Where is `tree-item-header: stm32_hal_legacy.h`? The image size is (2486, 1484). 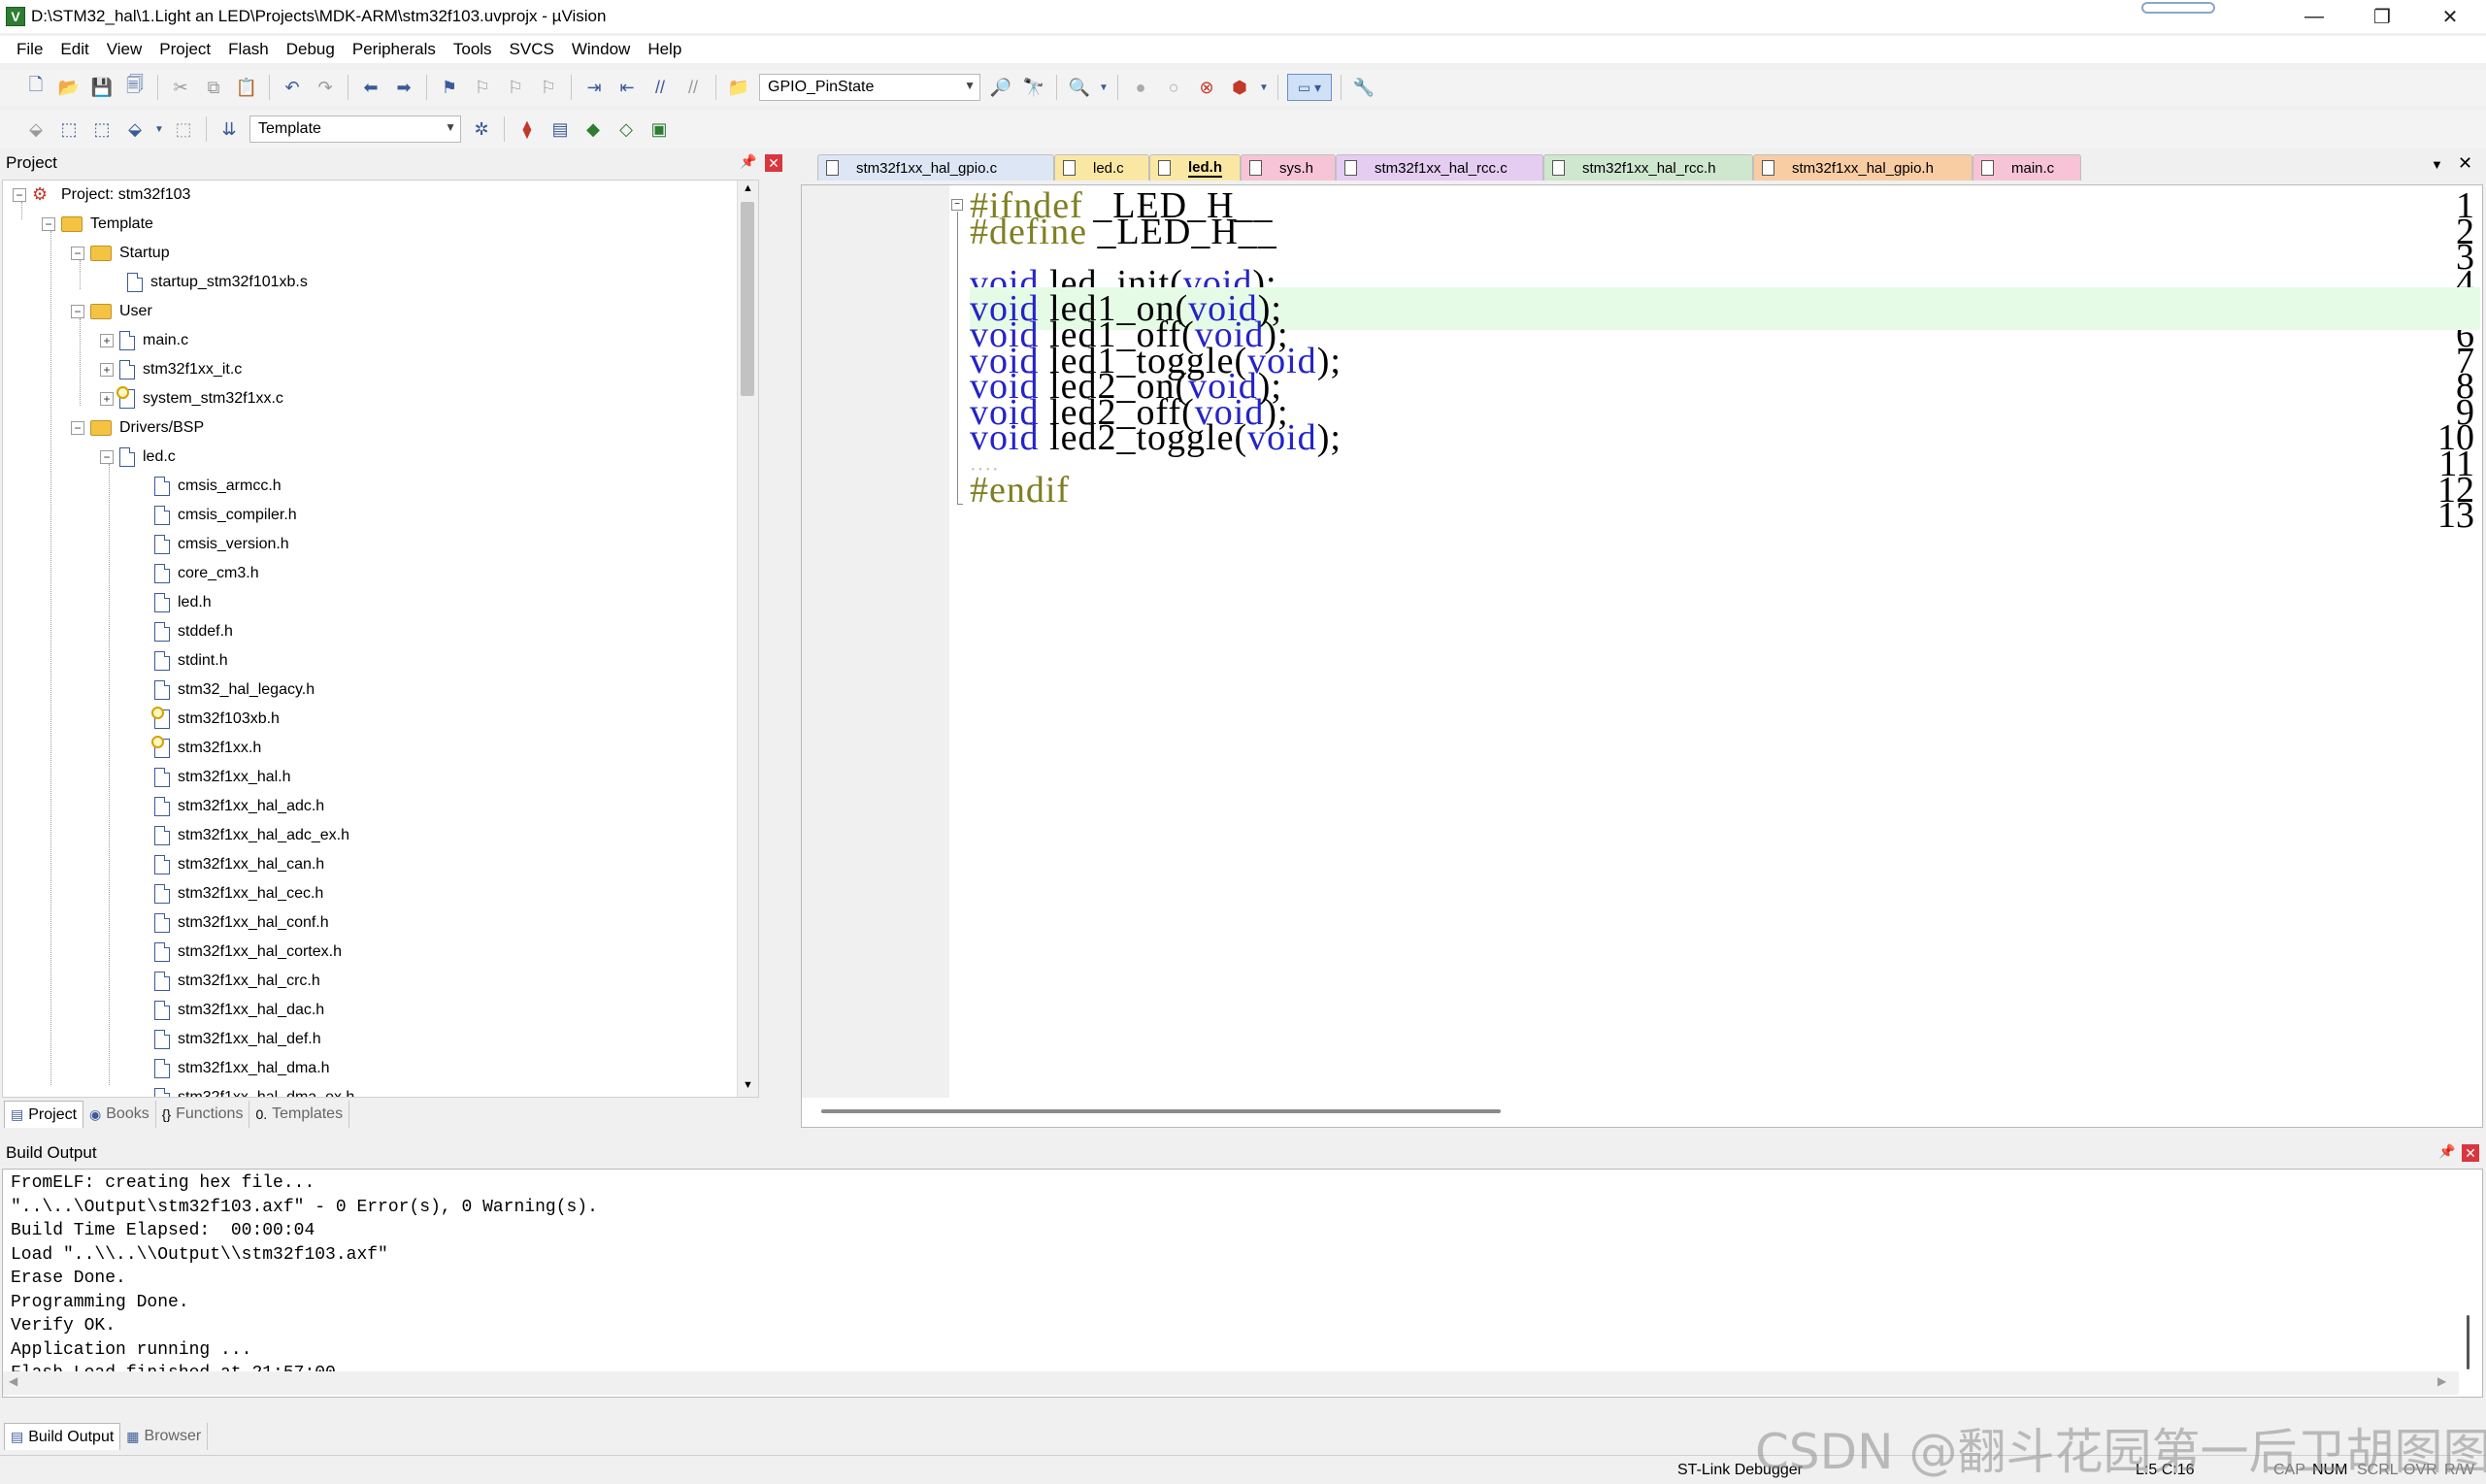
tree-item-header: stm32_hal_legacy.h is located at coordinates (234, 690).